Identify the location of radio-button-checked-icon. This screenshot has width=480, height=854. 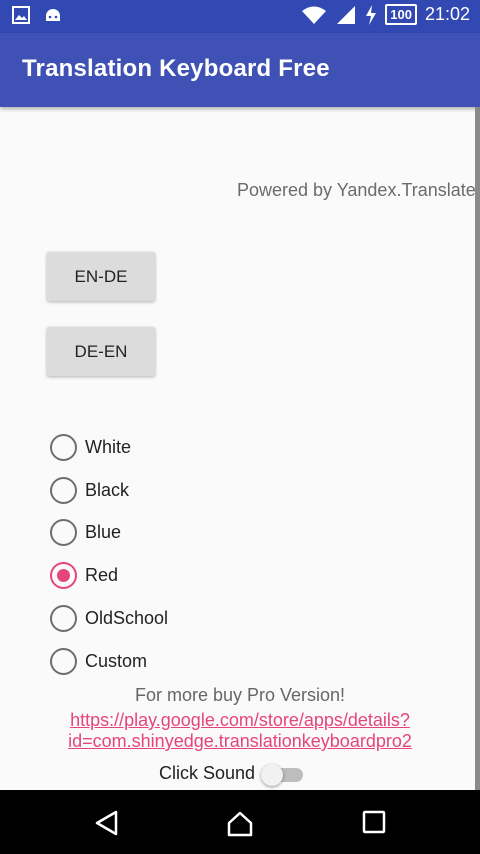
(63, 575).